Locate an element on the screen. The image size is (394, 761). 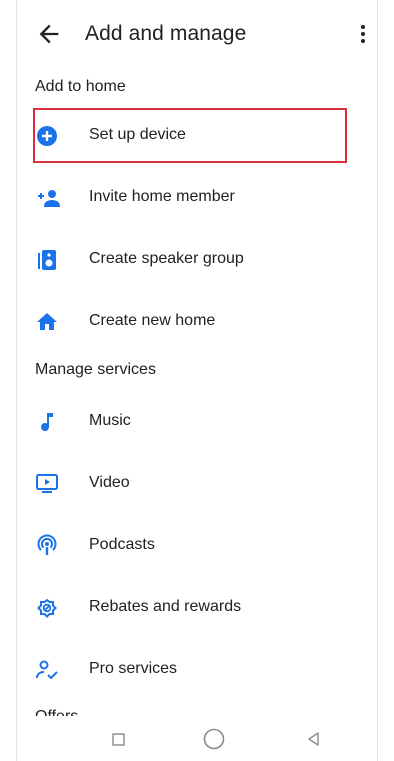
section-offers: Offers is located at coordinates (56, 712).